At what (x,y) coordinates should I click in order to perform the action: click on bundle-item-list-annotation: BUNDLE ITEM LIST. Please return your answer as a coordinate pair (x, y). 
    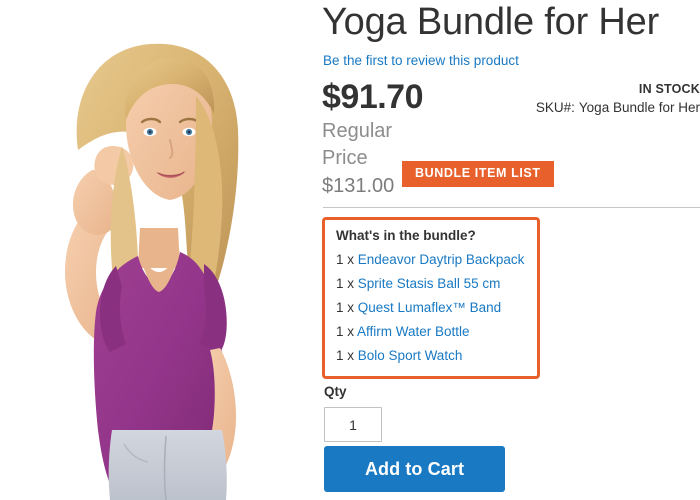
    Looking at the image, I should click on (478, 174).